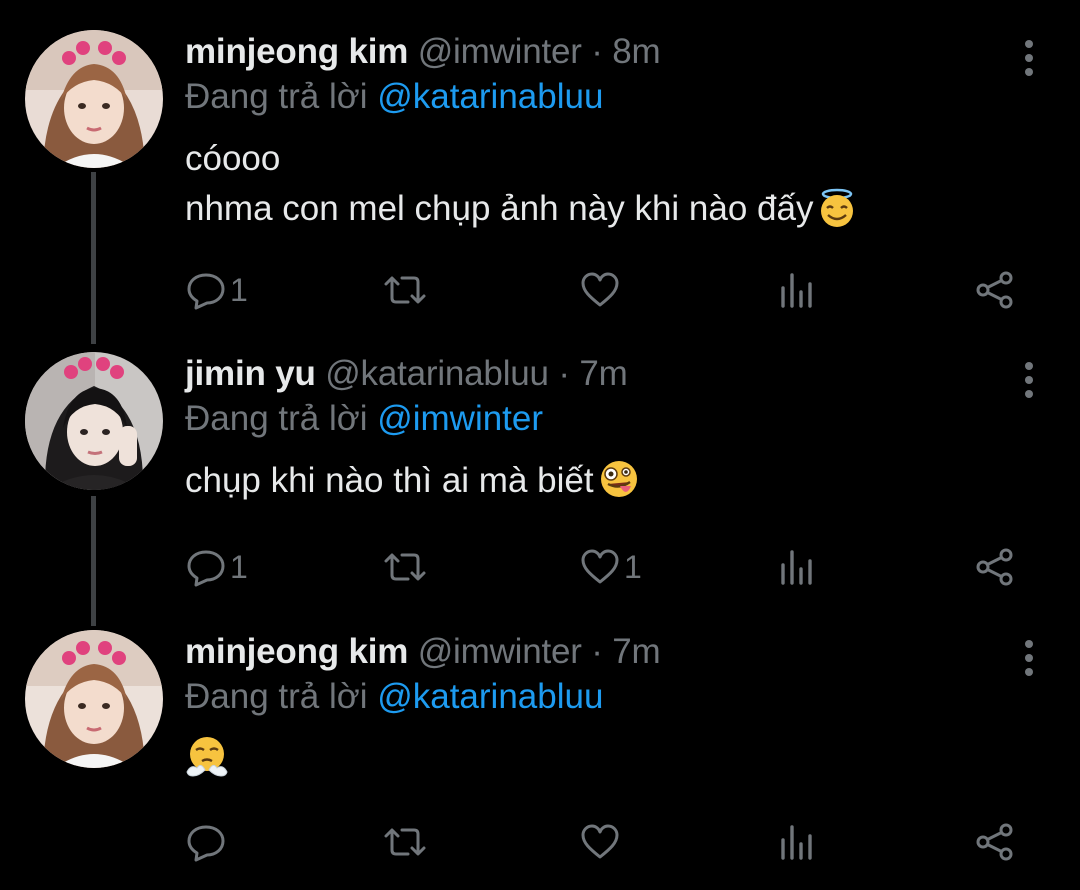 The image size is (1080, 890). I want to click on tweet-text: chụp khi nào thì ai mà biết, so click(602, 485).